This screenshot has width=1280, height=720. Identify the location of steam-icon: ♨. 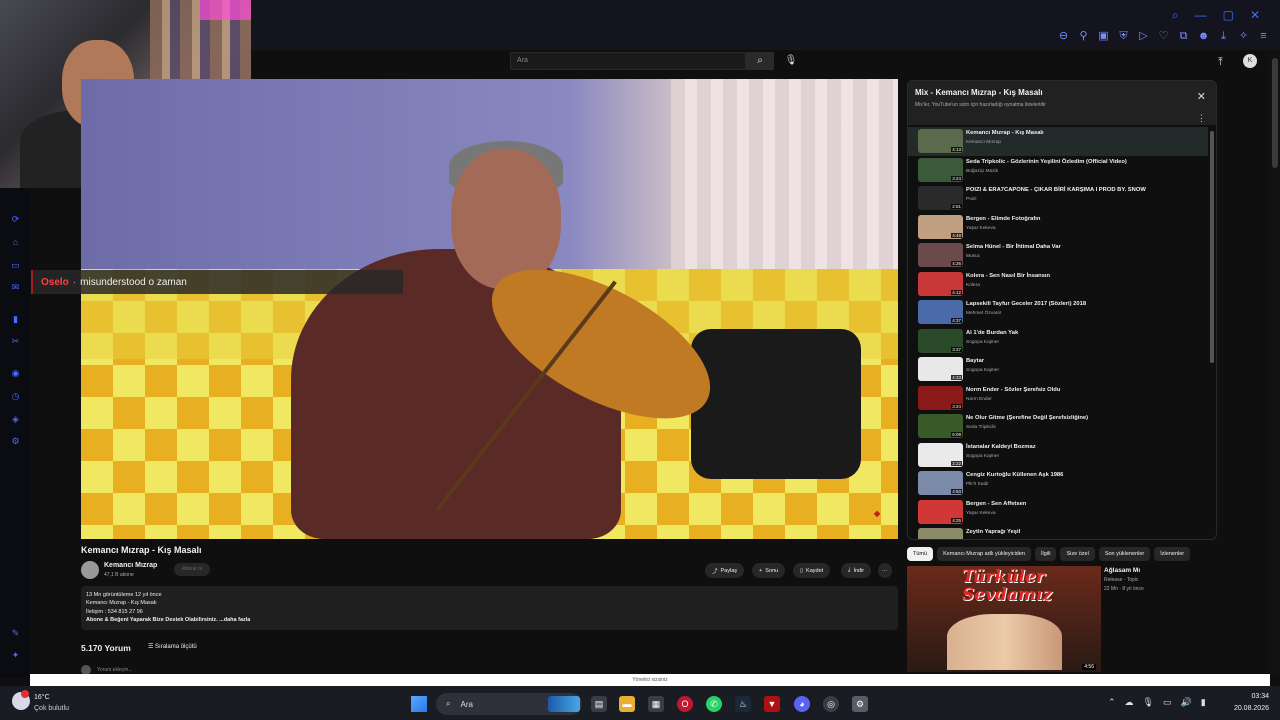
(743, 704).